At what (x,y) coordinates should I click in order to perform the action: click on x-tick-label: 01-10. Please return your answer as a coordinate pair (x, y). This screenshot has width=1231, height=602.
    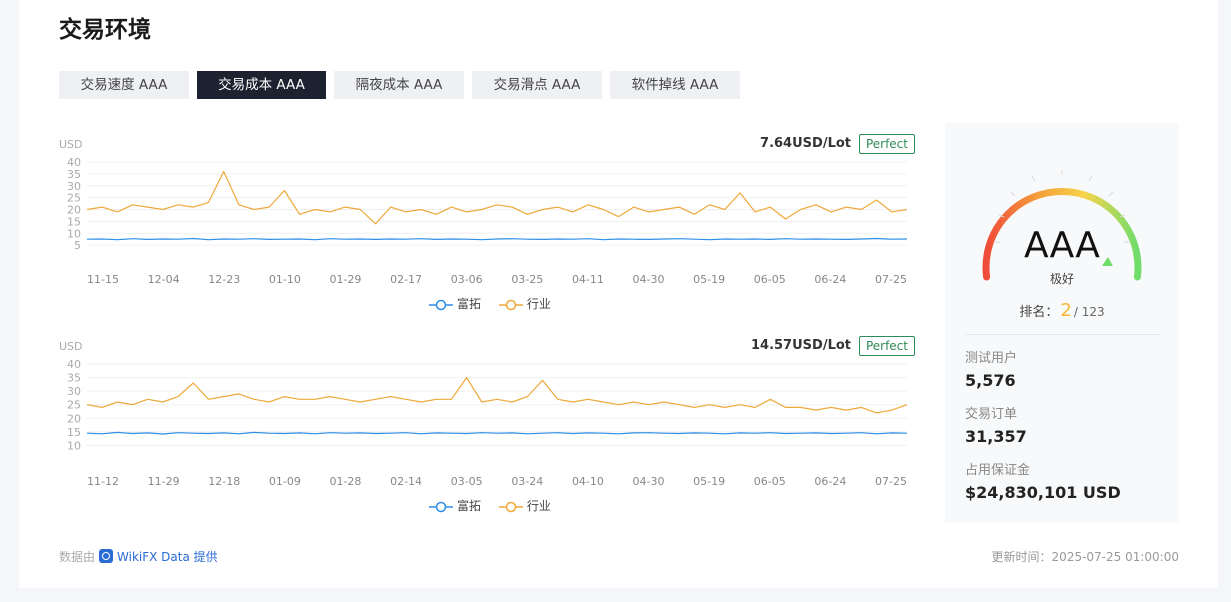
    Looking at the image, I should click on (285, 279).